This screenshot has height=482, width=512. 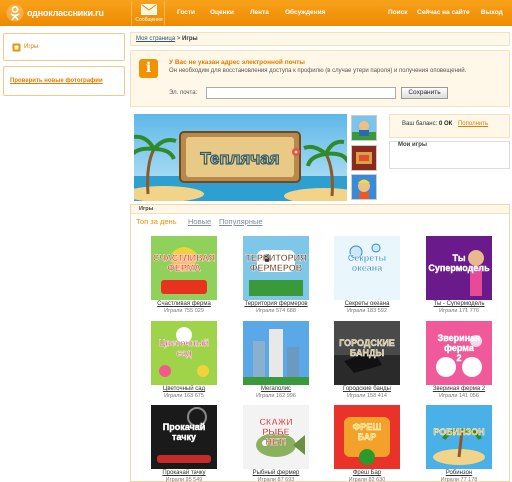 What do you see at coordinates (184, 389) in the screenshot?
I see `game-name-flower-garden: Цветочный сад` at bounding box center [184, 389].